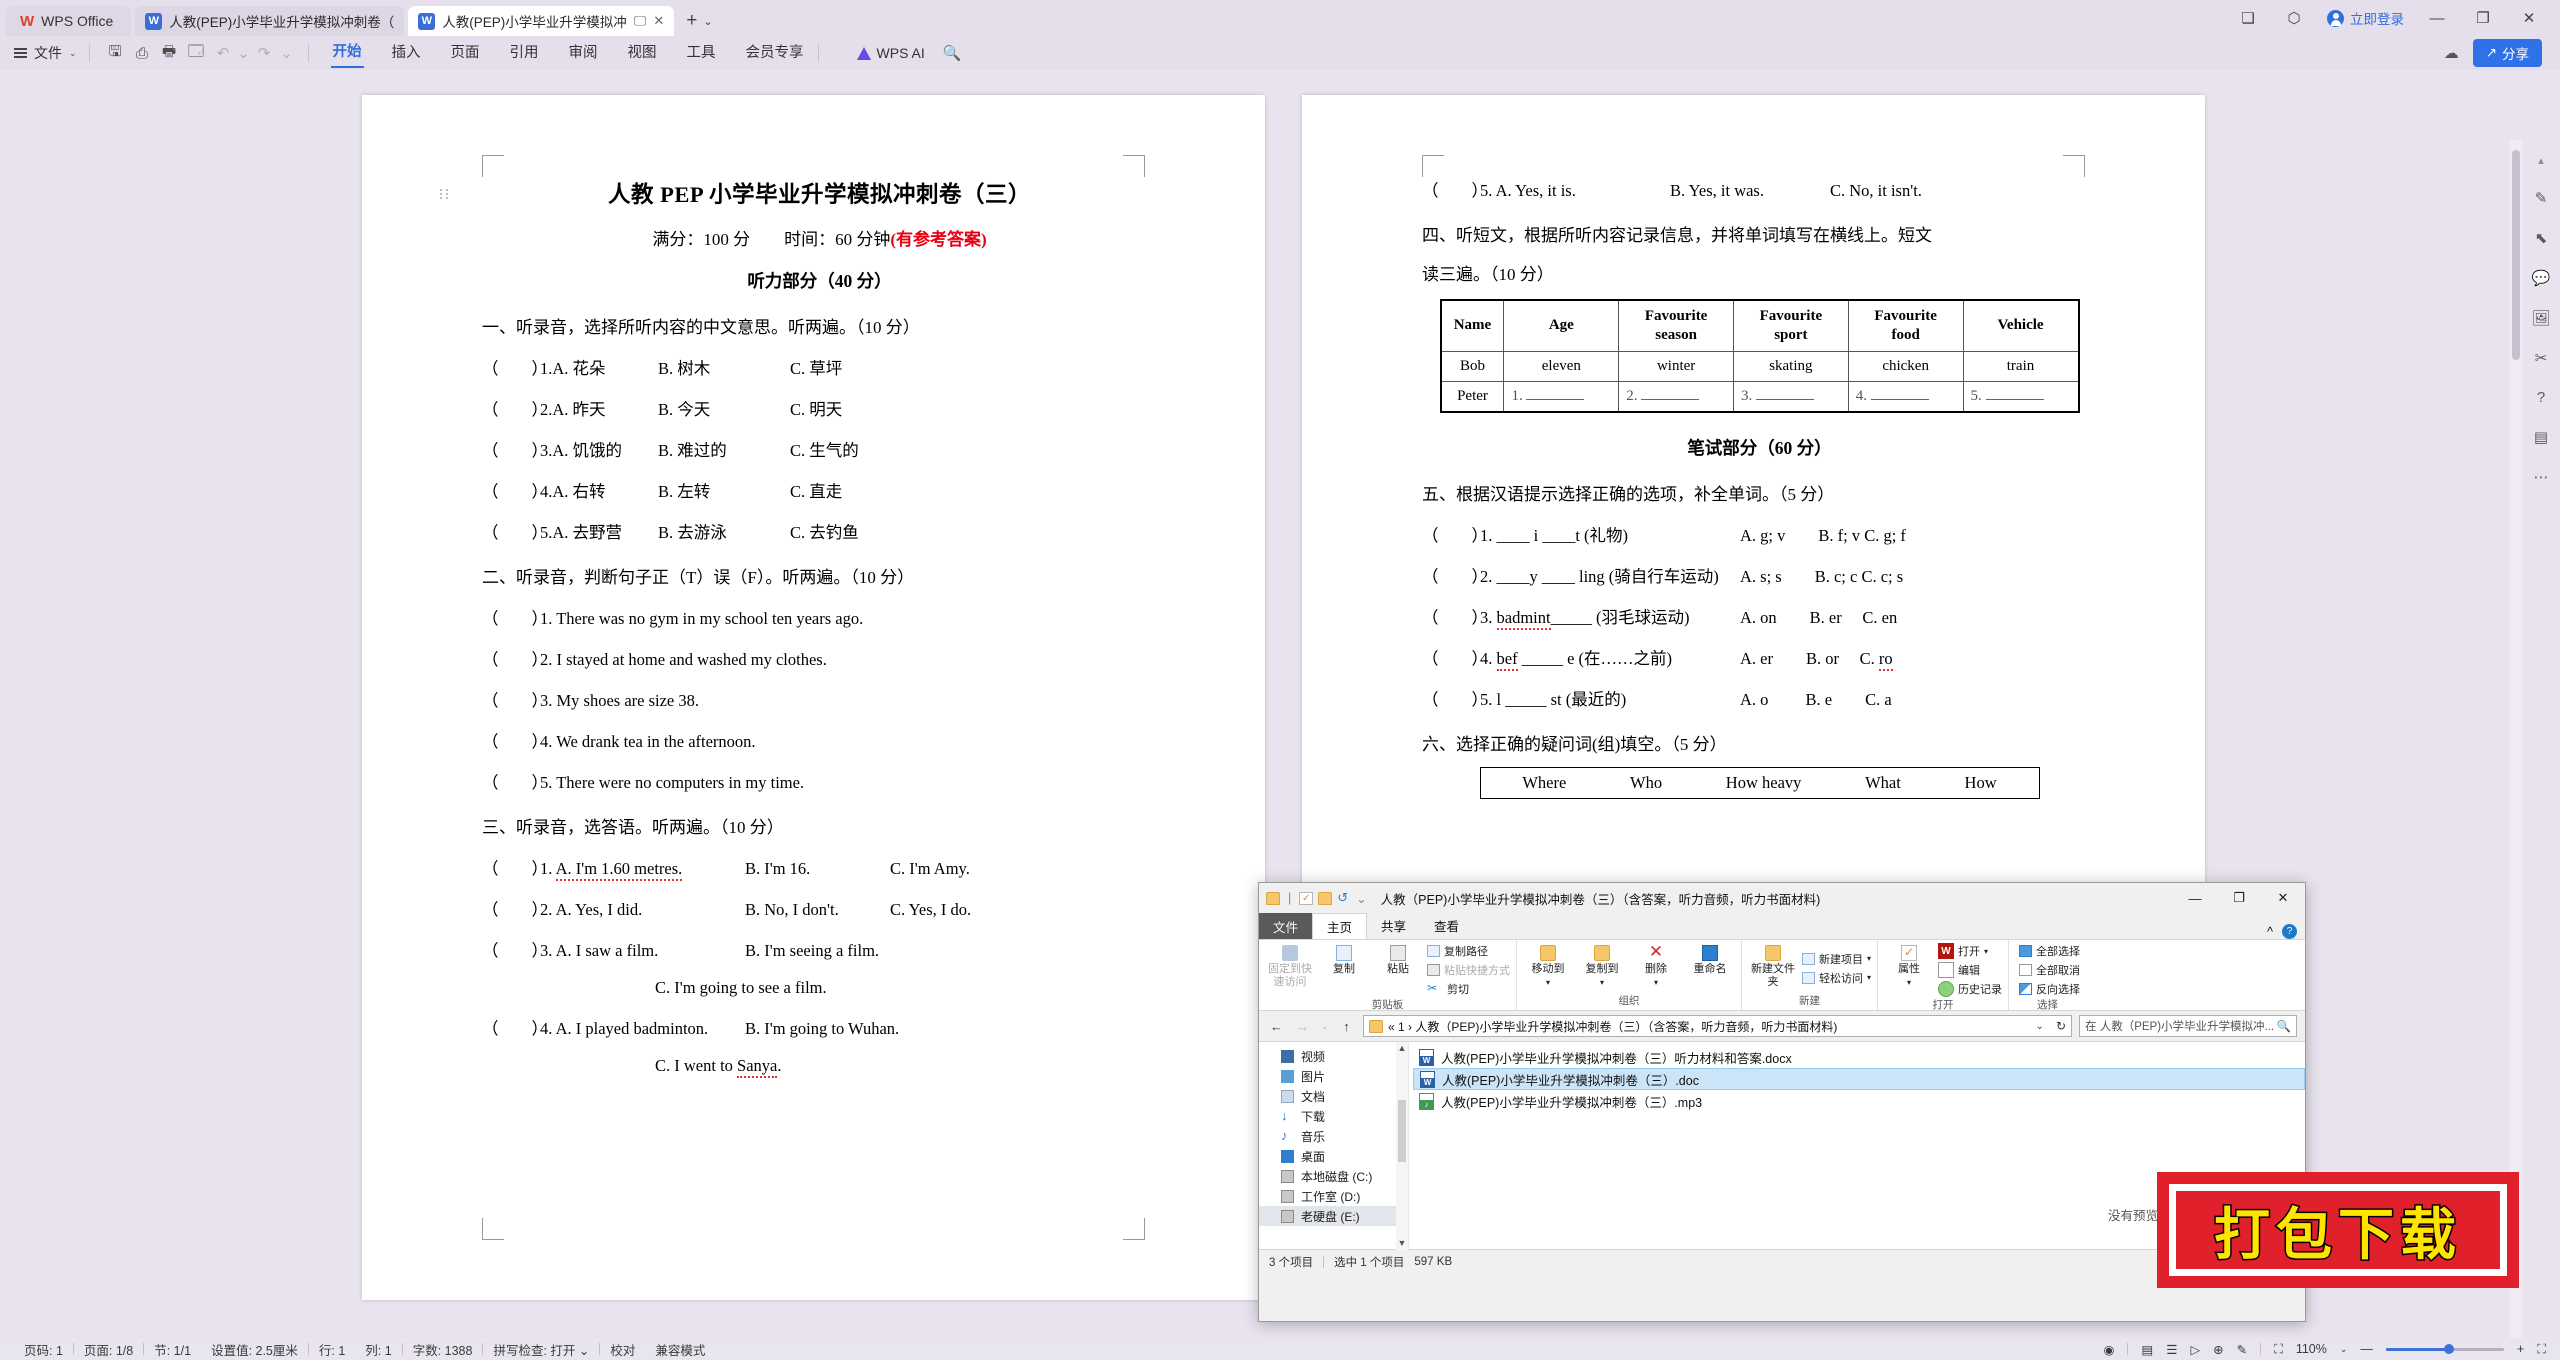 The width and height of the screenshot is (2560, 1360). What do you see at coordinates (2540, 318) in the screenshot?
I see `image-icon: 🖼` at bounding box center [2540, 318].